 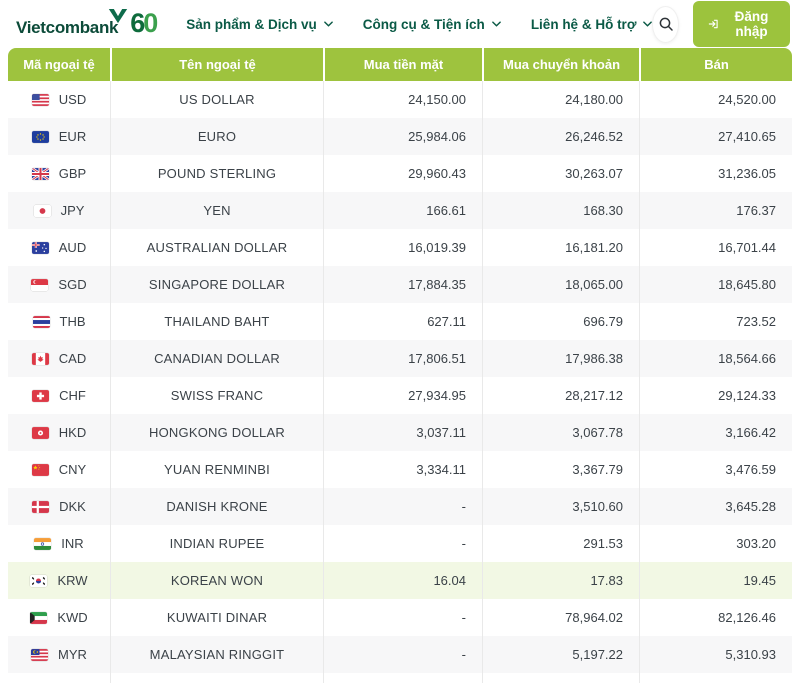 I want to click on chevron-down-icon, so click(x=648, y=24).